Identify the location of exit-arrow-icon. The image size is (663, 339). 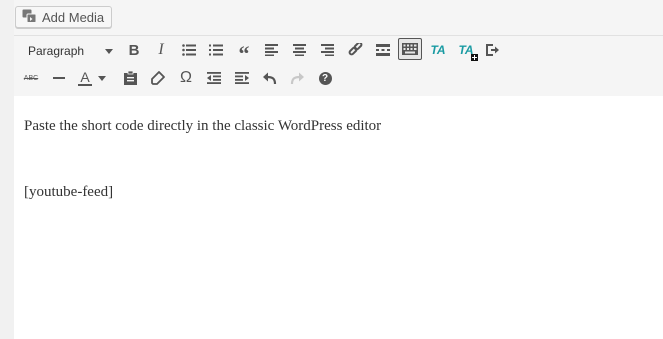
(493, 50).